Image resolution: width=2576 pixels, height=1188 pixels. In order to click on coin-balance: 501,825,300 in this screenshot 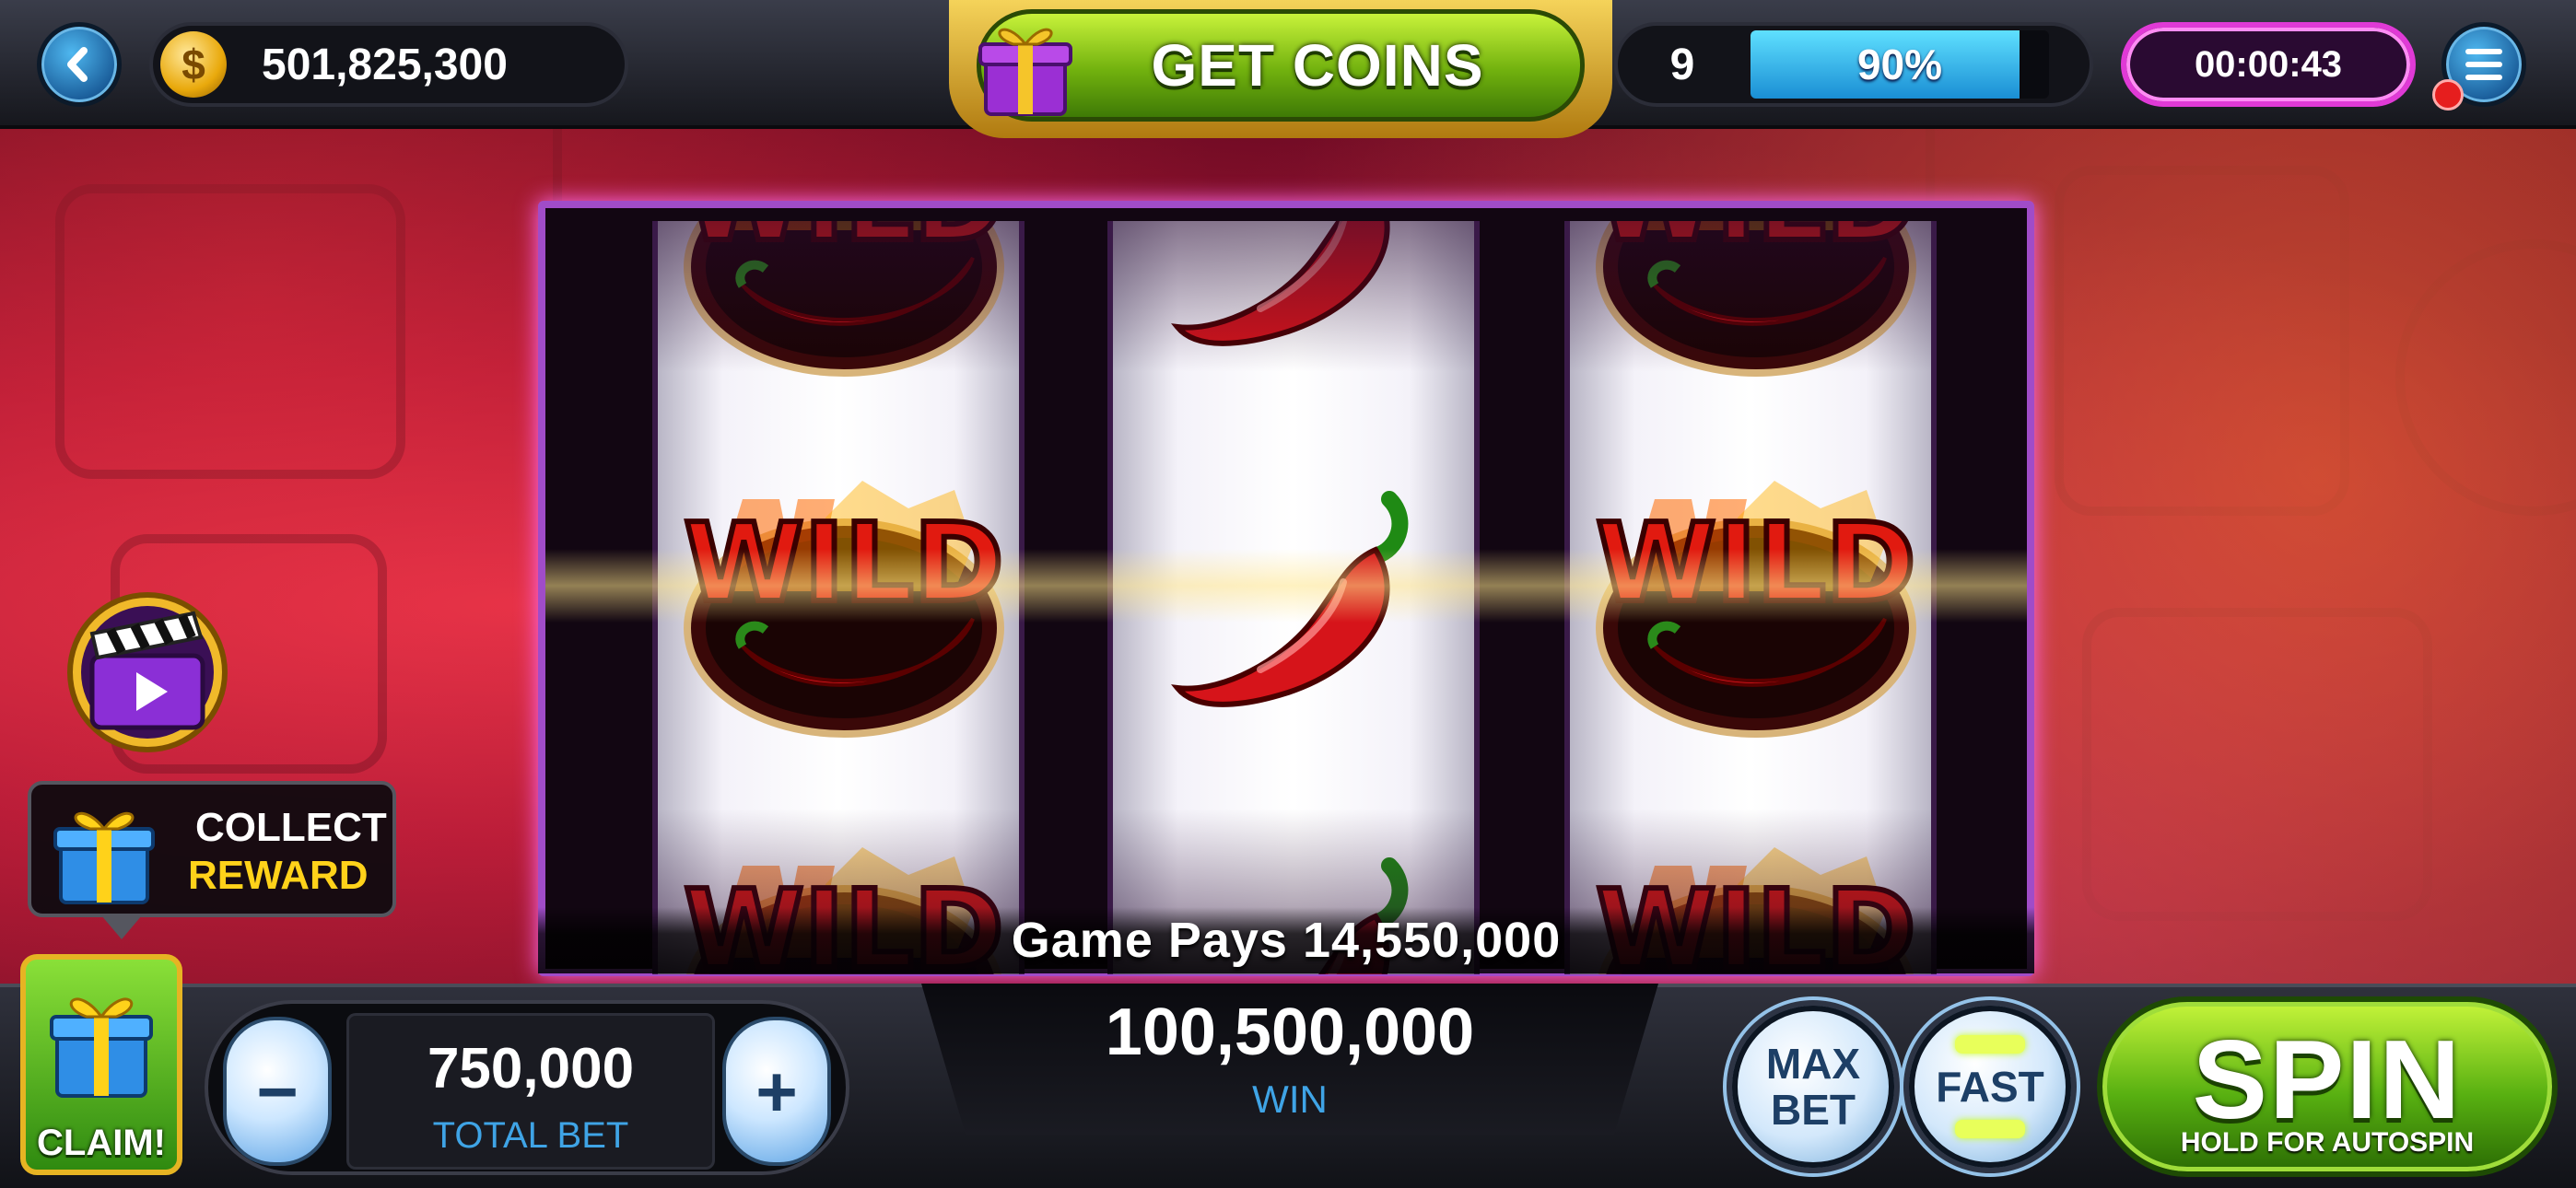, I will do `click(385, 64)`.